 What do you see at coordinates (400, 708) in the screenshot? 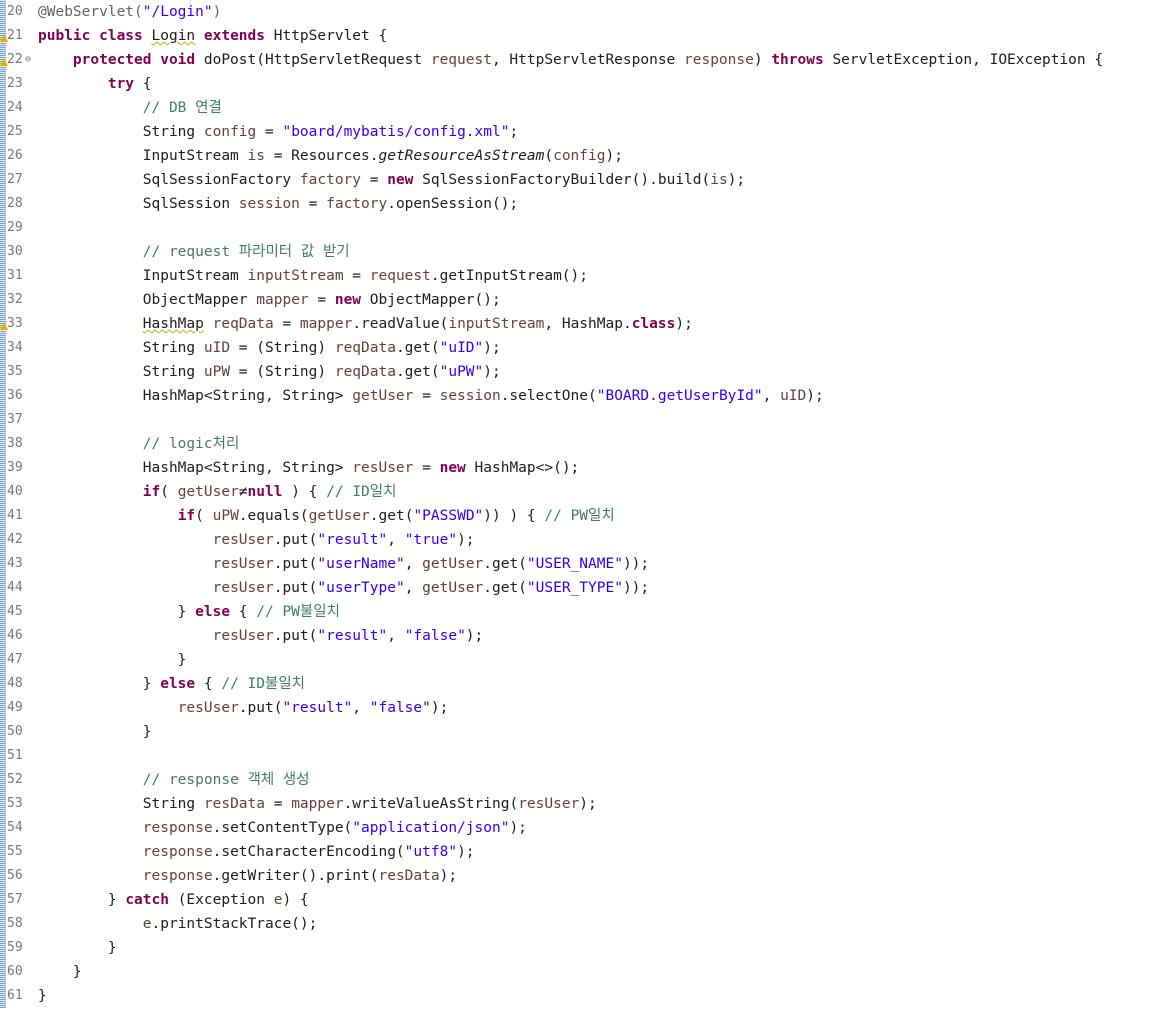
I see `code-token: "false"` at bounding box center [400, 708].